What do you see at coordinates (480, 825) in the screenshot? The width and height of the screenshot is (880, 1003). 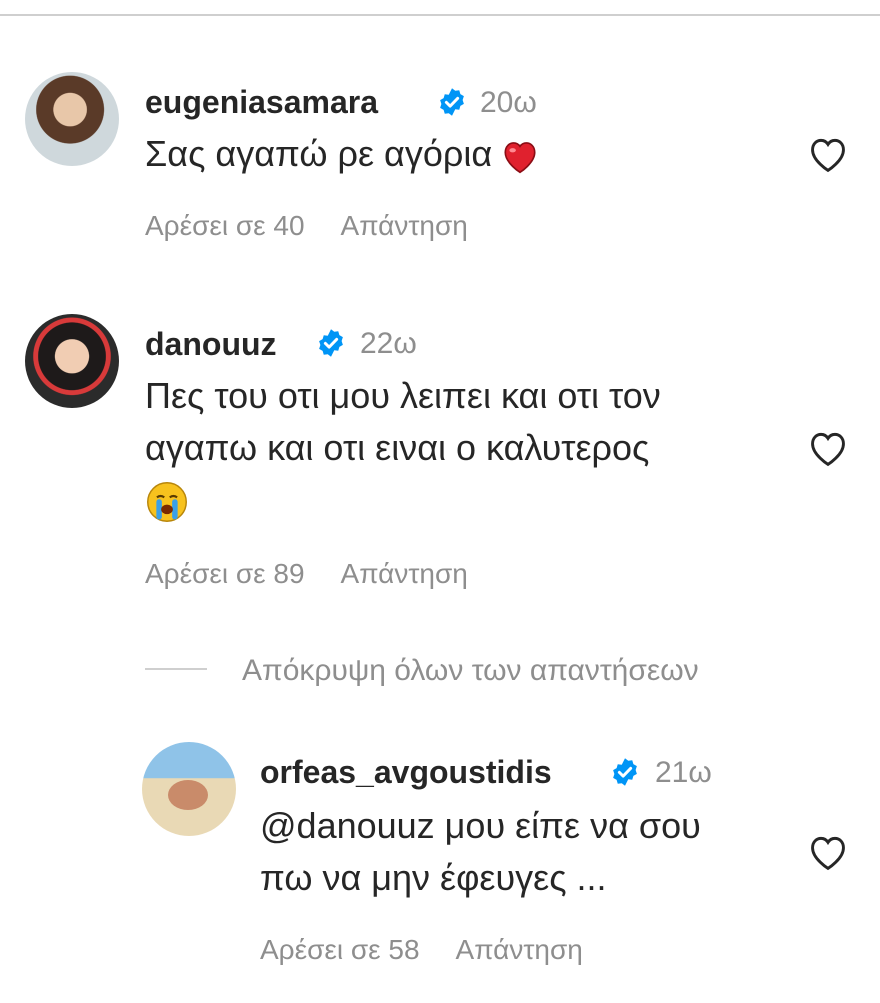 I see `reply-text-line: @danouuz μου είπε να σου` at bounding box center [480, 825].